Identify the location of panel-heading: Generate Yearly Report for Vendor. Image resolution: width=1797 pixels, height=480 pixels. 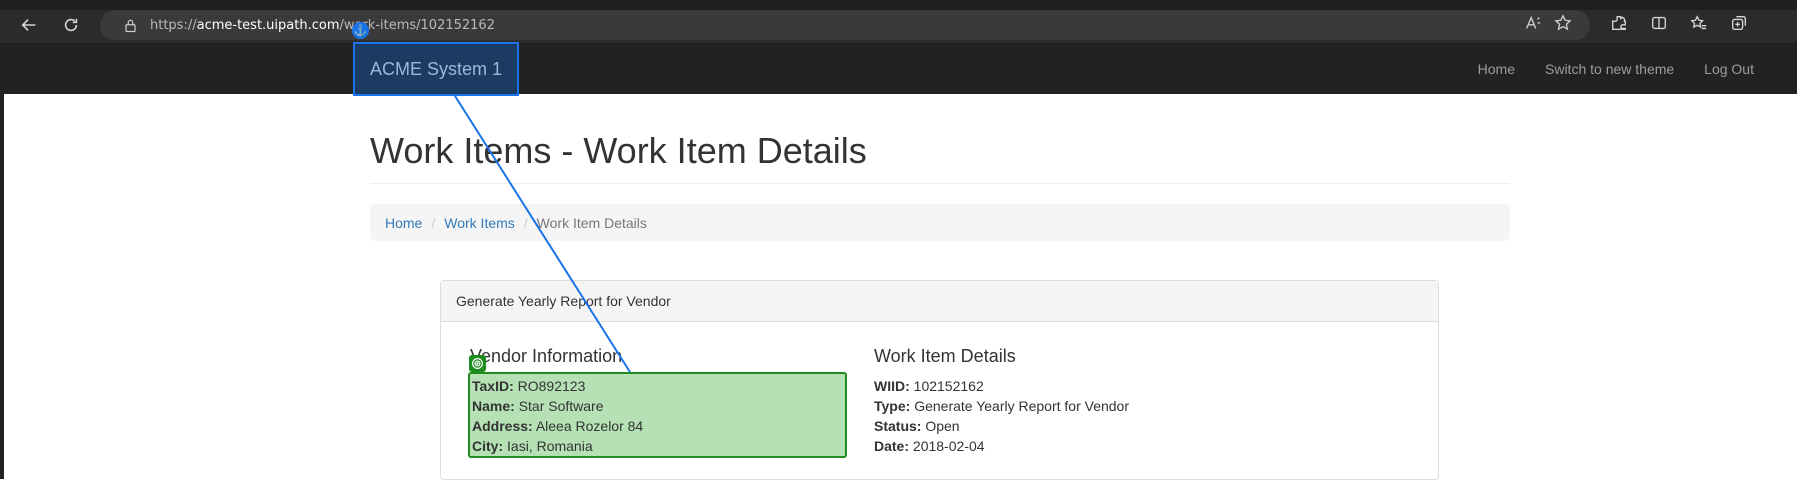
(939, 301).